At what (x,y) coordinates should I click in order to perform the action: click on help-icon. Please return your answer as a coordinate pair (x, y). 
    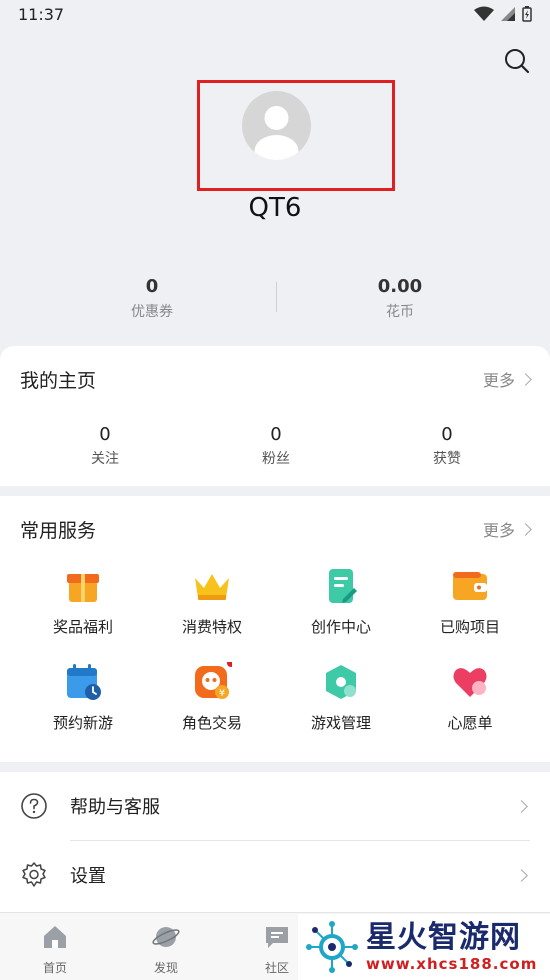
    Looking at the image, I should click on (34, 806).